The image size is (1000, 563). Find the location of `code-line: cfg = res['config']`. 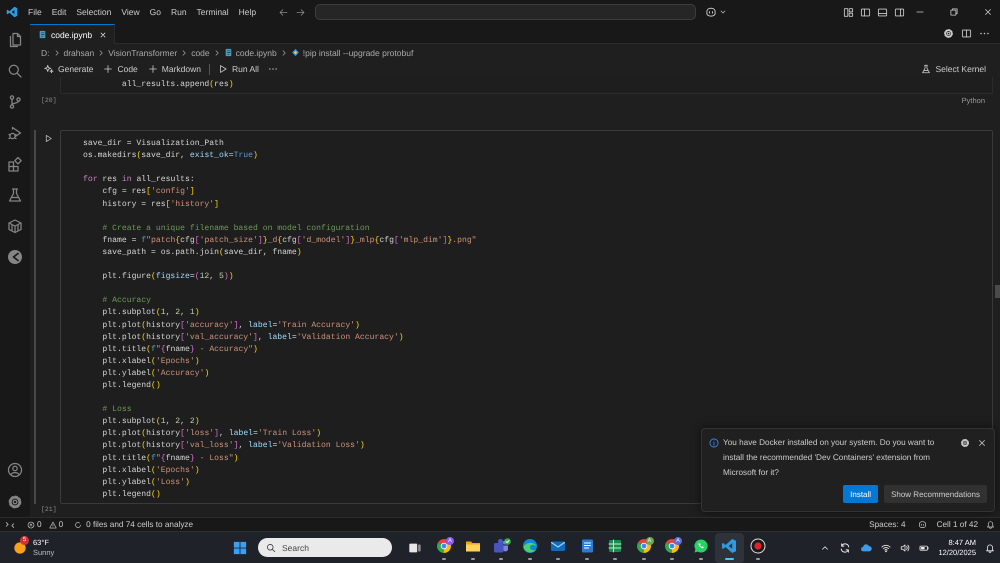

code-line: cfg = res['config'] is located at coordinates (148, 192).